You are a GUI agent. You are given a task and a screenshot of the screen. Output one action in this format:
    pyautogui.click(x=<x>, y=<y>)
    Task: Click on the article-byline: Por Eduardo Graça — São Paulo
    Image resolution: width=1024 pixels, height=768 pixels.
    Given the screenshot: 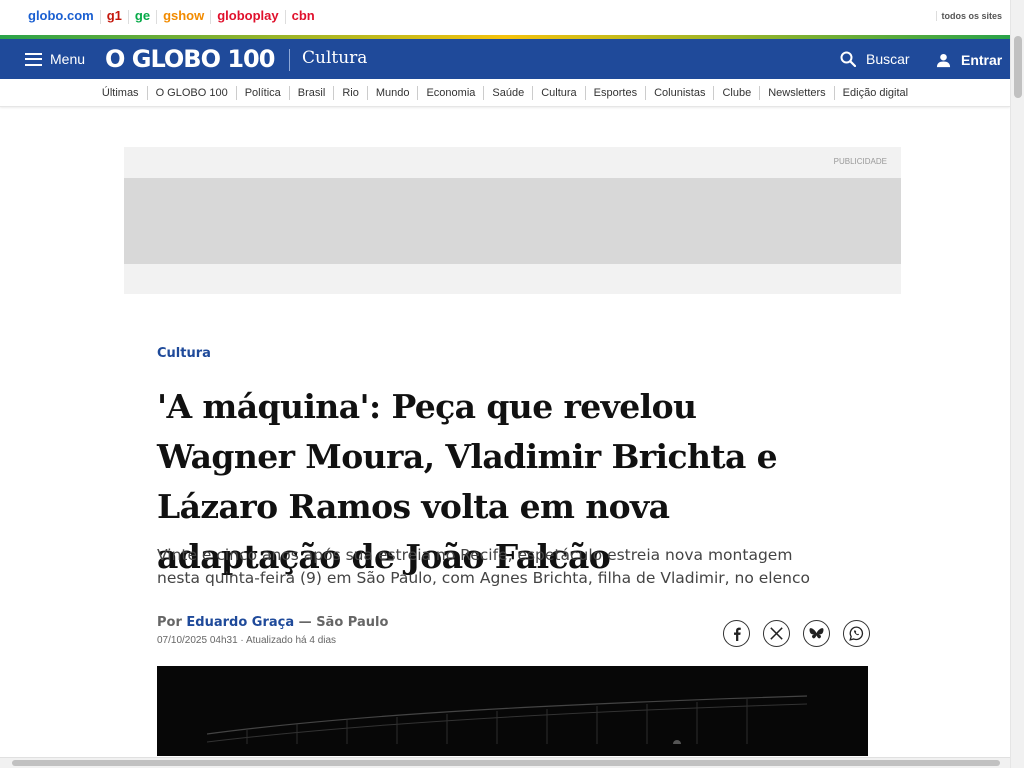 What is the action you would take?
    pyautogui.click(x=272, y=622)
    